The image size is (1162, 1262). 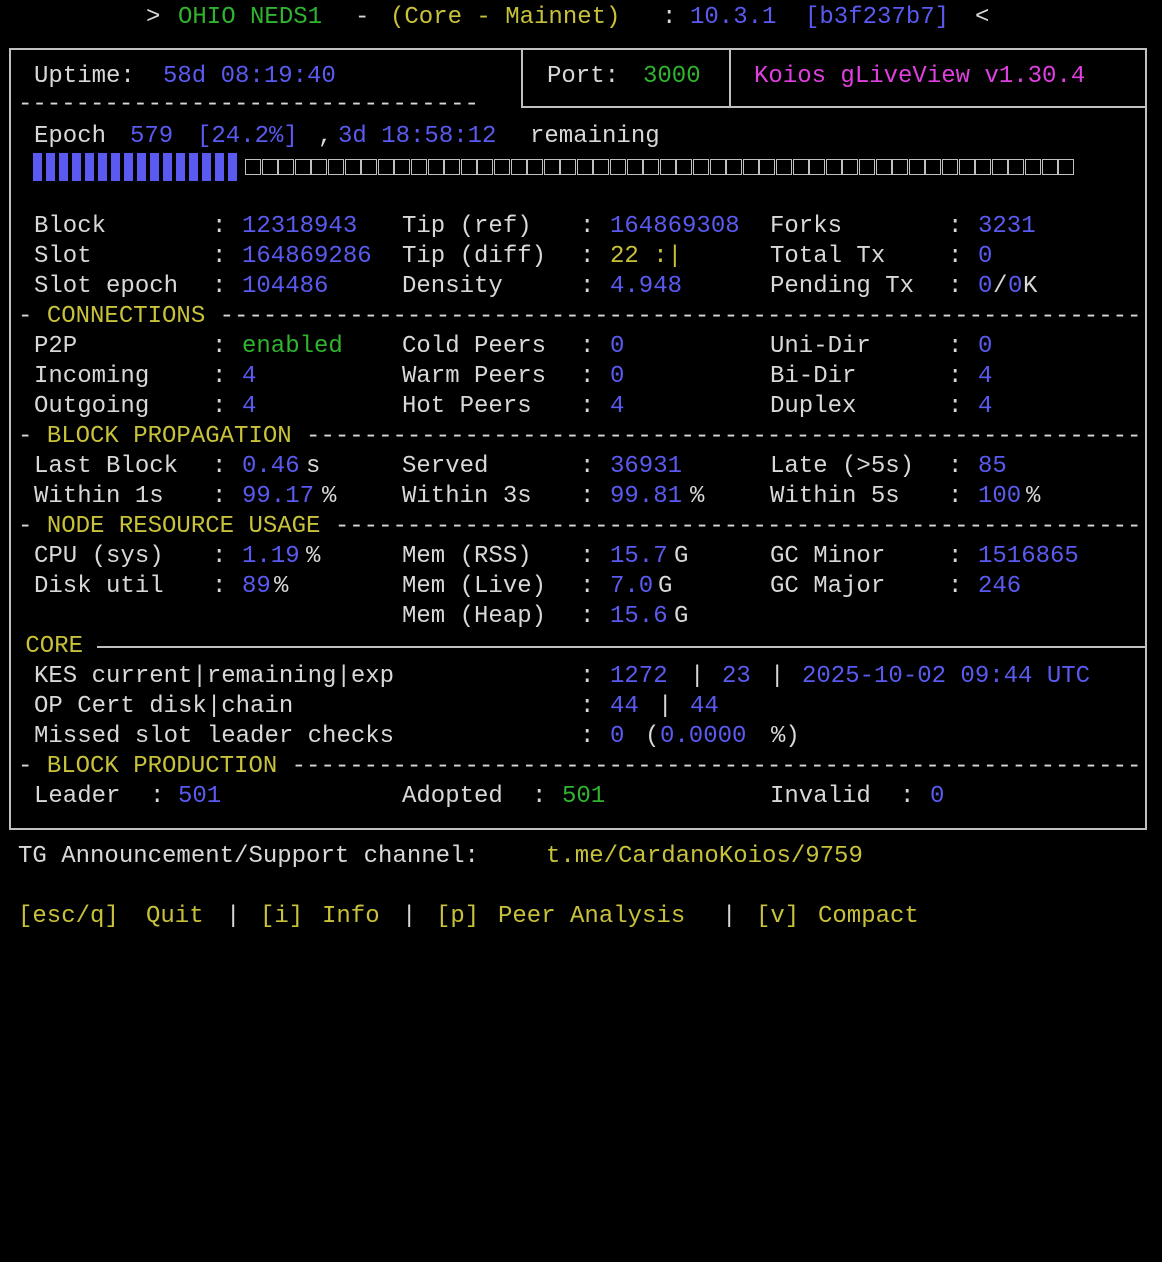 I want to click on tip-diff-value: 22 :|, so click(x=646, y=256).